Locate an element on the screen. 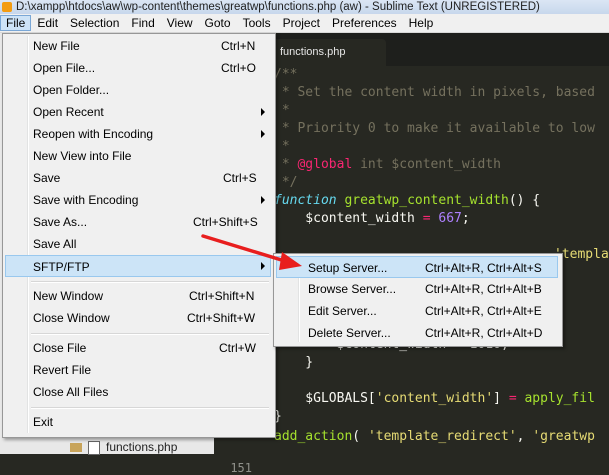 This screenshot has height=475, width=609. menu-item-new-file: New File Ctrl+N is located at coordinates (138, 46).